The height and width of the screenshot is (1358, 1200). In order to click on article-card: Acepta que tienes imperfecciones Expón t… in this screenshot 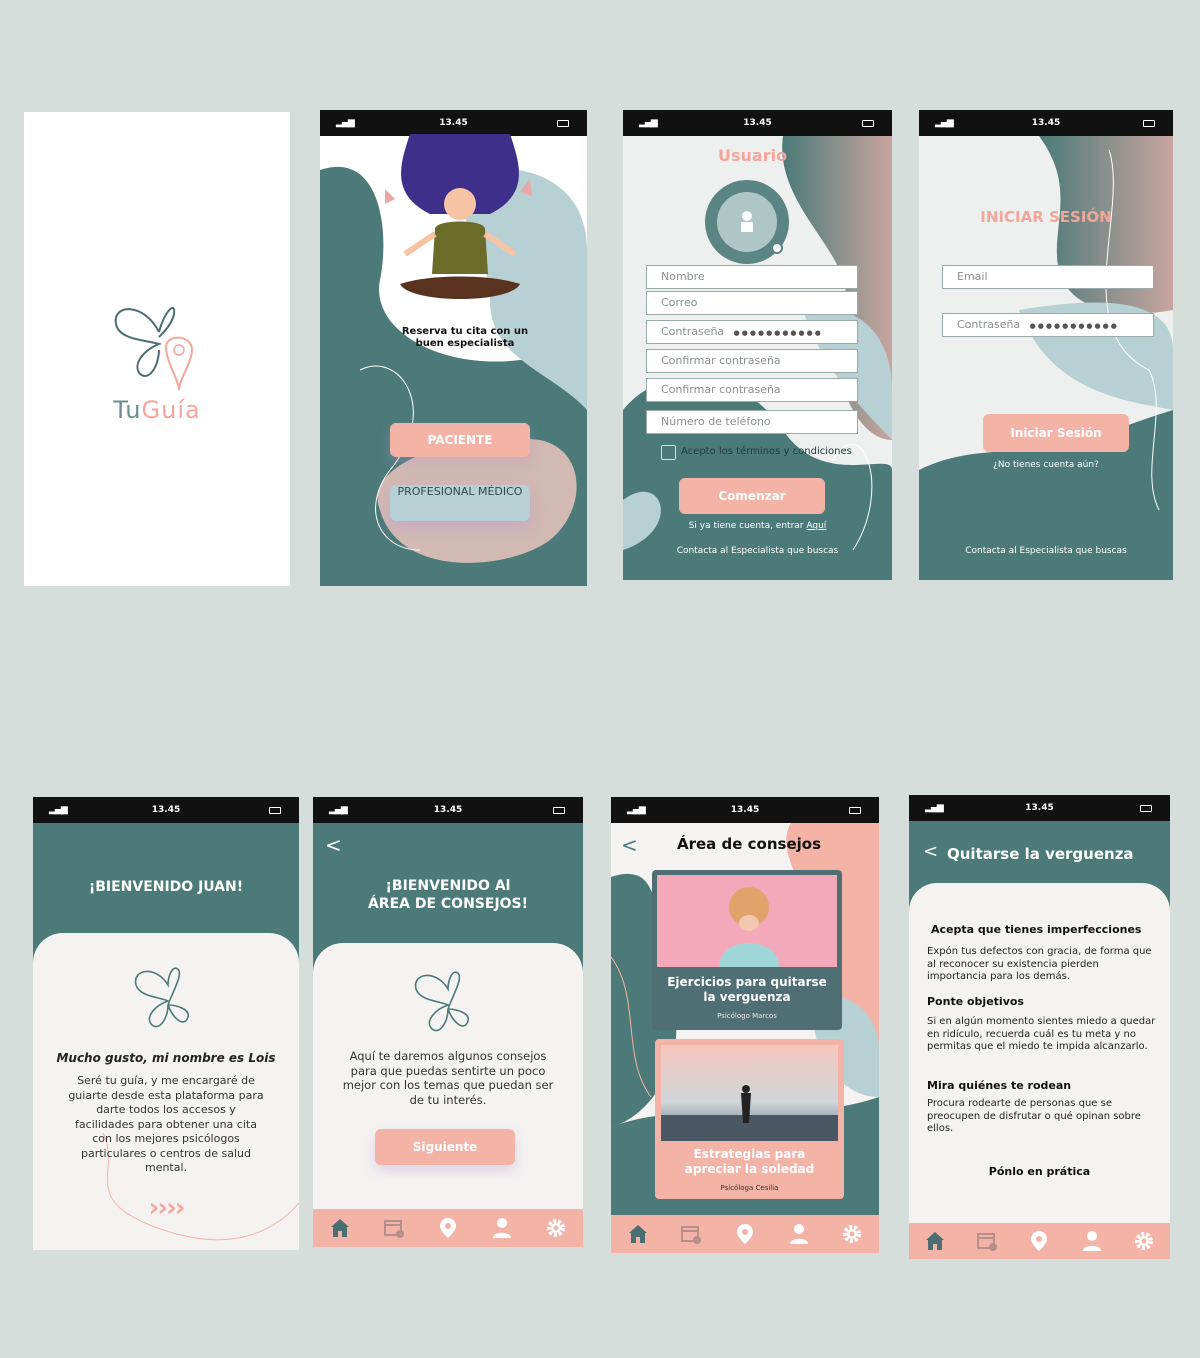, I will do `click(1039, 1071)`.